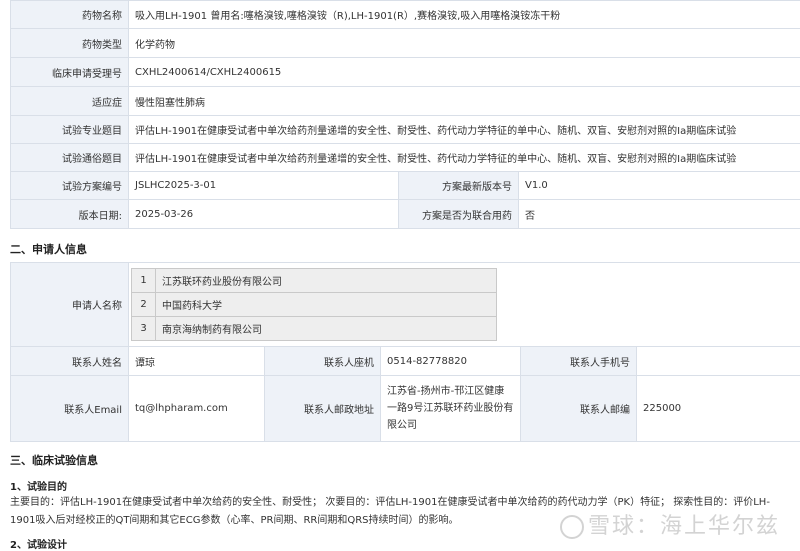  Describe the element at coordinates (38, 487) in the screenshot. I see `purpose-title: 1、试验目的` at that location.